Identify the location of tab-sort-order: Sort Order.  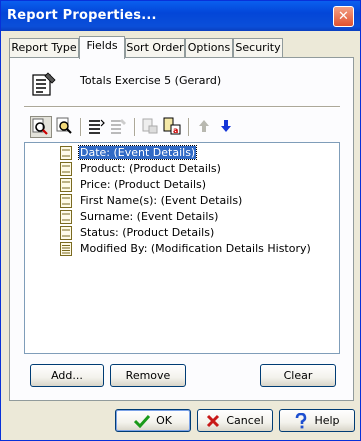
(155, 48).